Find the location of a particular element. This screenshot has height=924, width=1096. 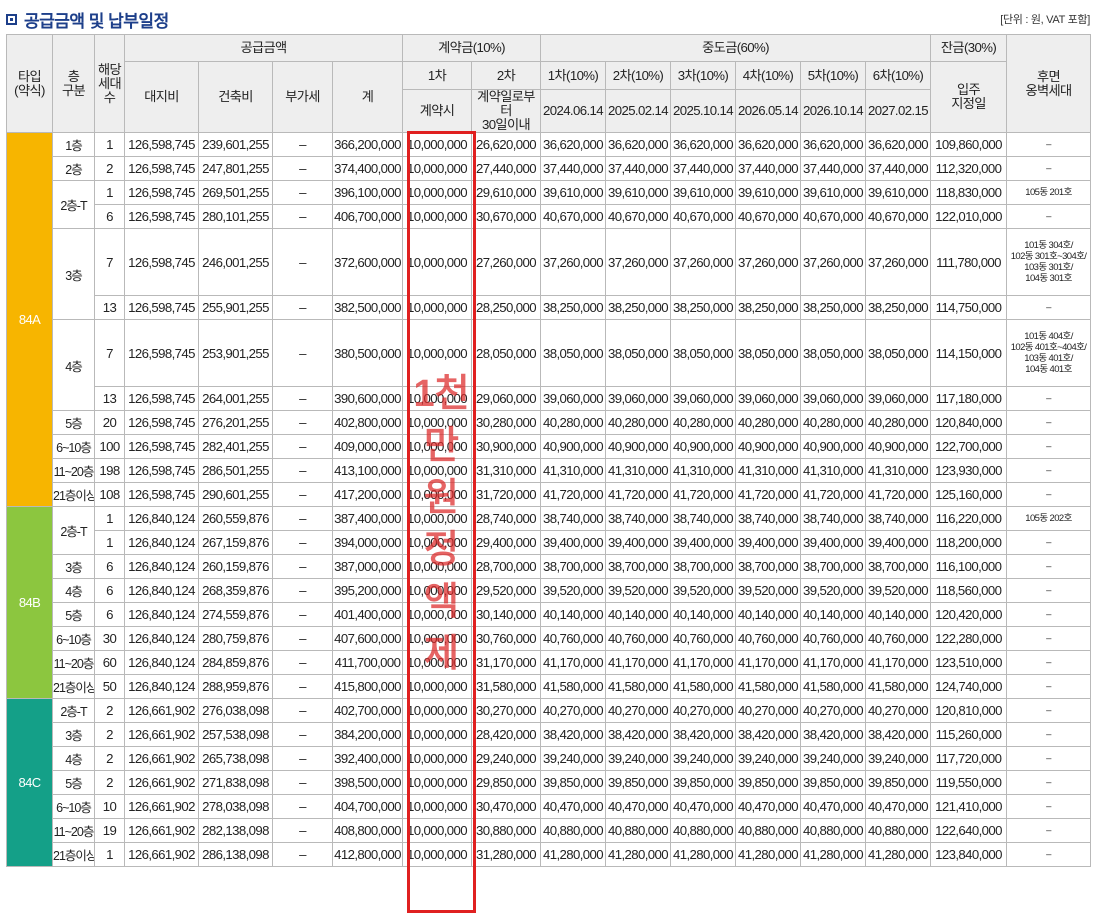

contract-2-cell: 30,880,000 is located at coordinates (506, 830).